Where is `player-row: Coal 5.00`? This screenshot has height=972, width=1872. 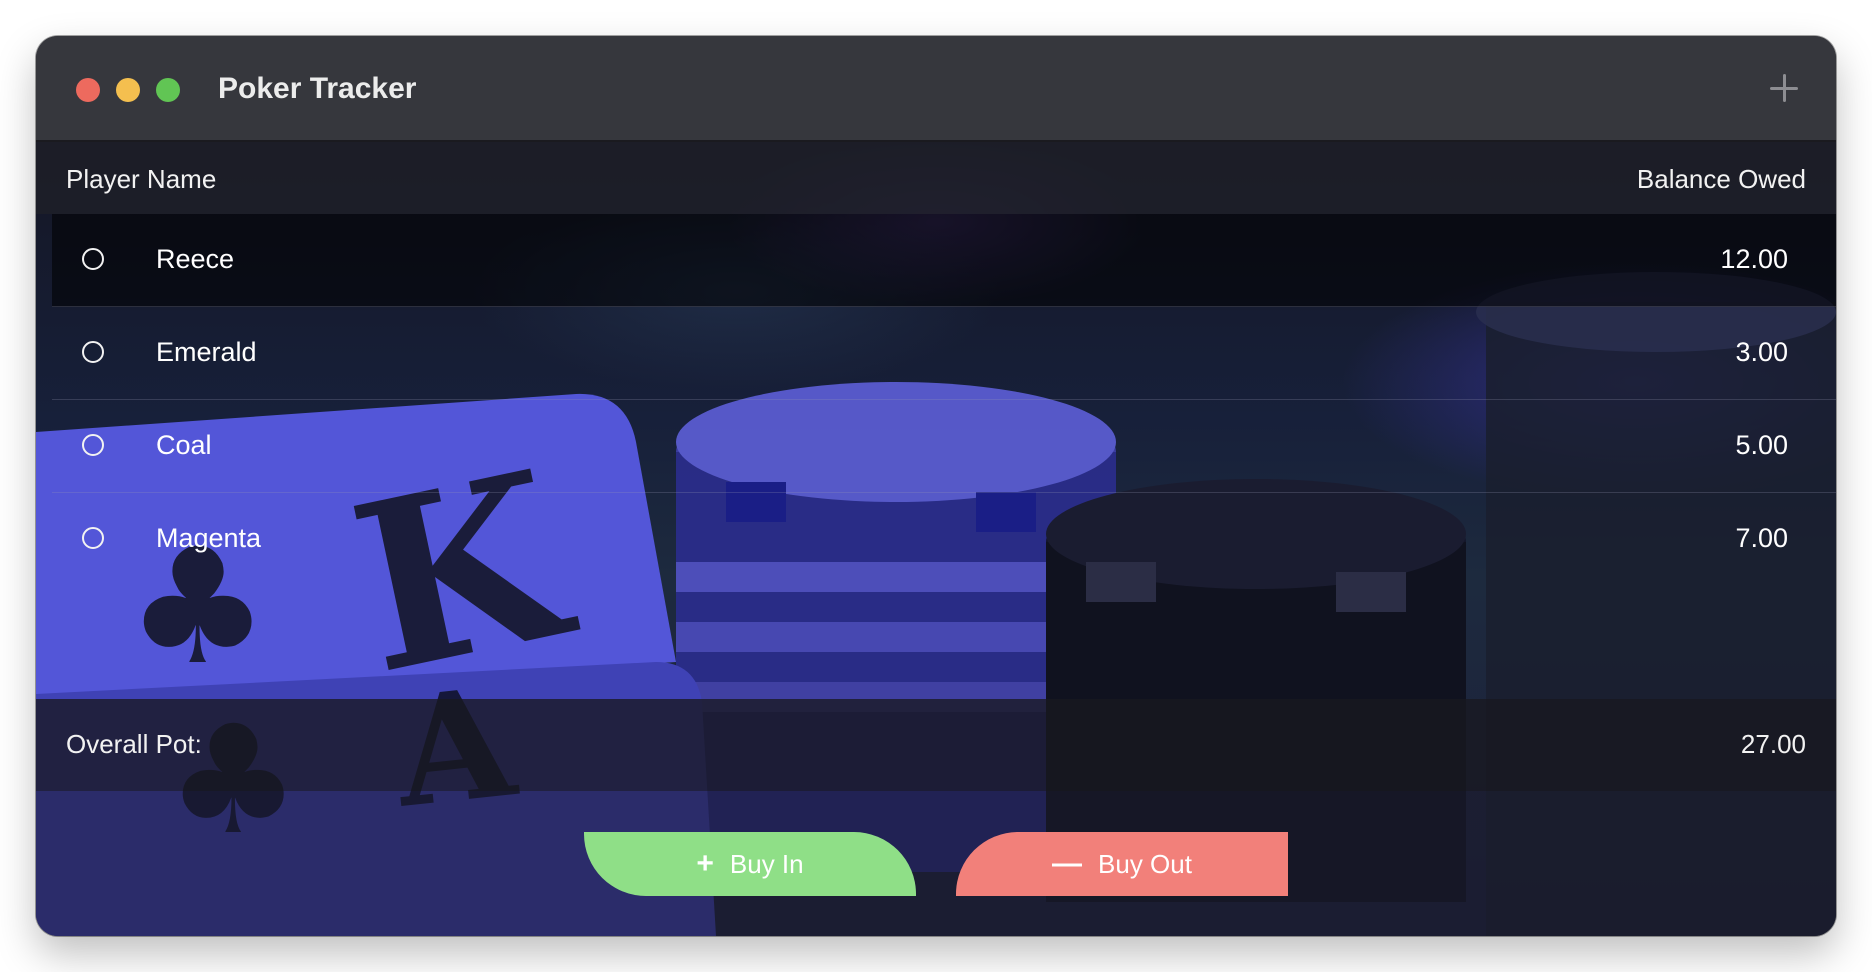 player-row: Coal 5.00 is located at coordinates (944, 446).